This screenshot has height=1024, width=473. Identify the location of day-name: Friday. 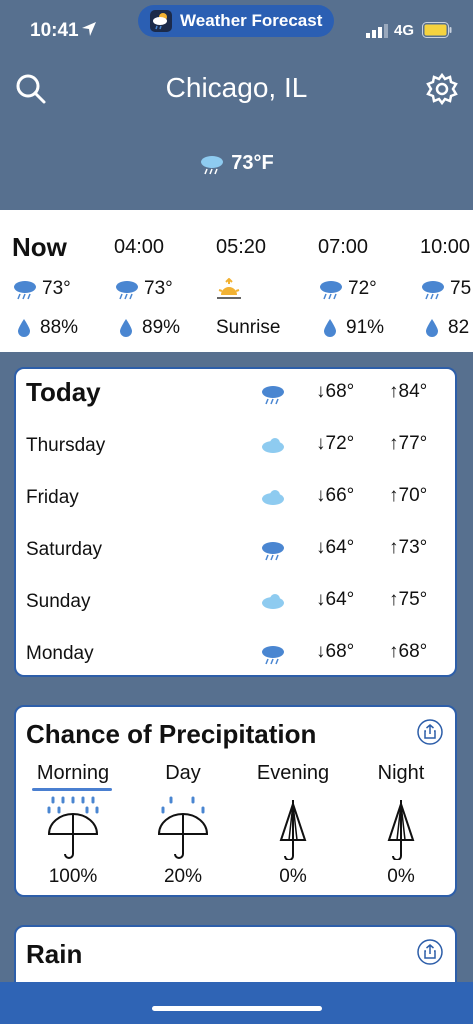
(52, 497).